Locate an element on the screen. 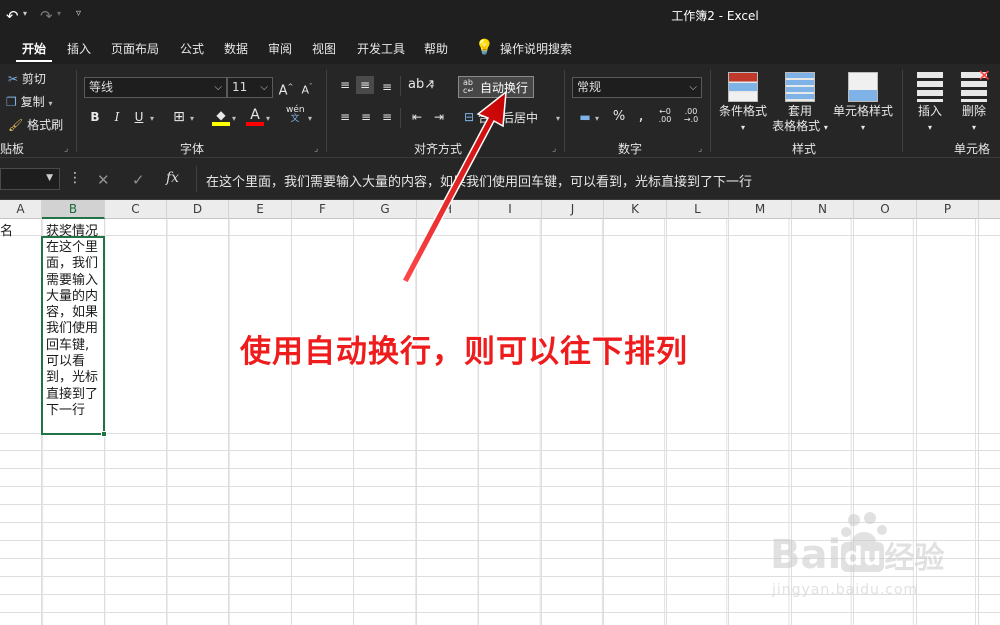 This screenshot has height=625, width=1000. undo-icon: ↶ is located at coordinates (12, 16).